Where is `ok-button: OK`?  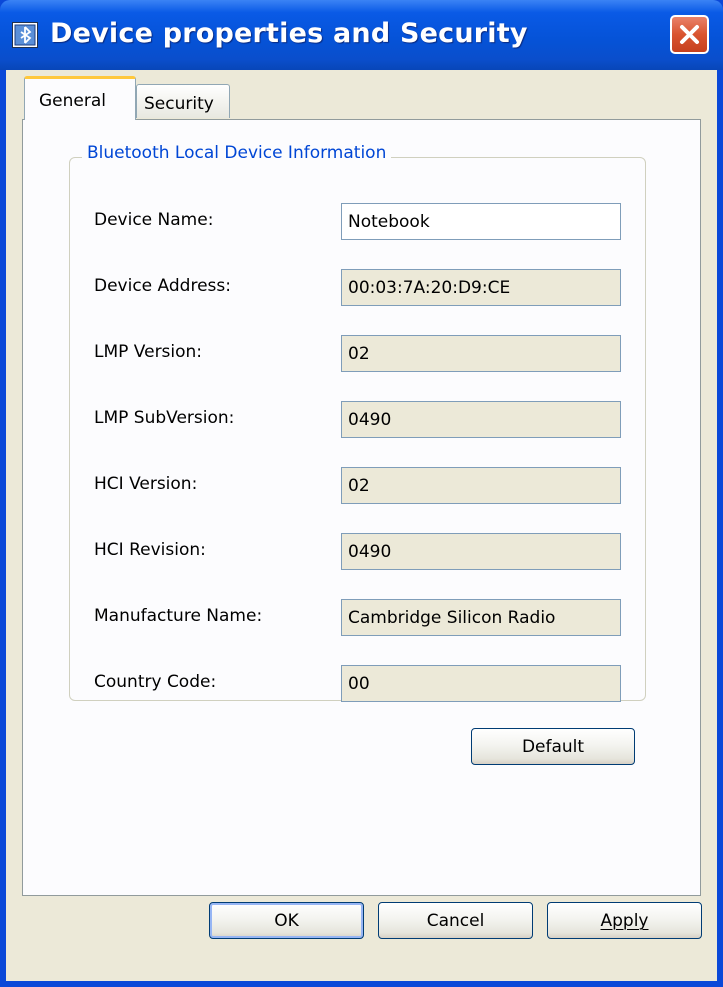 ok-button: OK is located at coordinates (286, 920).